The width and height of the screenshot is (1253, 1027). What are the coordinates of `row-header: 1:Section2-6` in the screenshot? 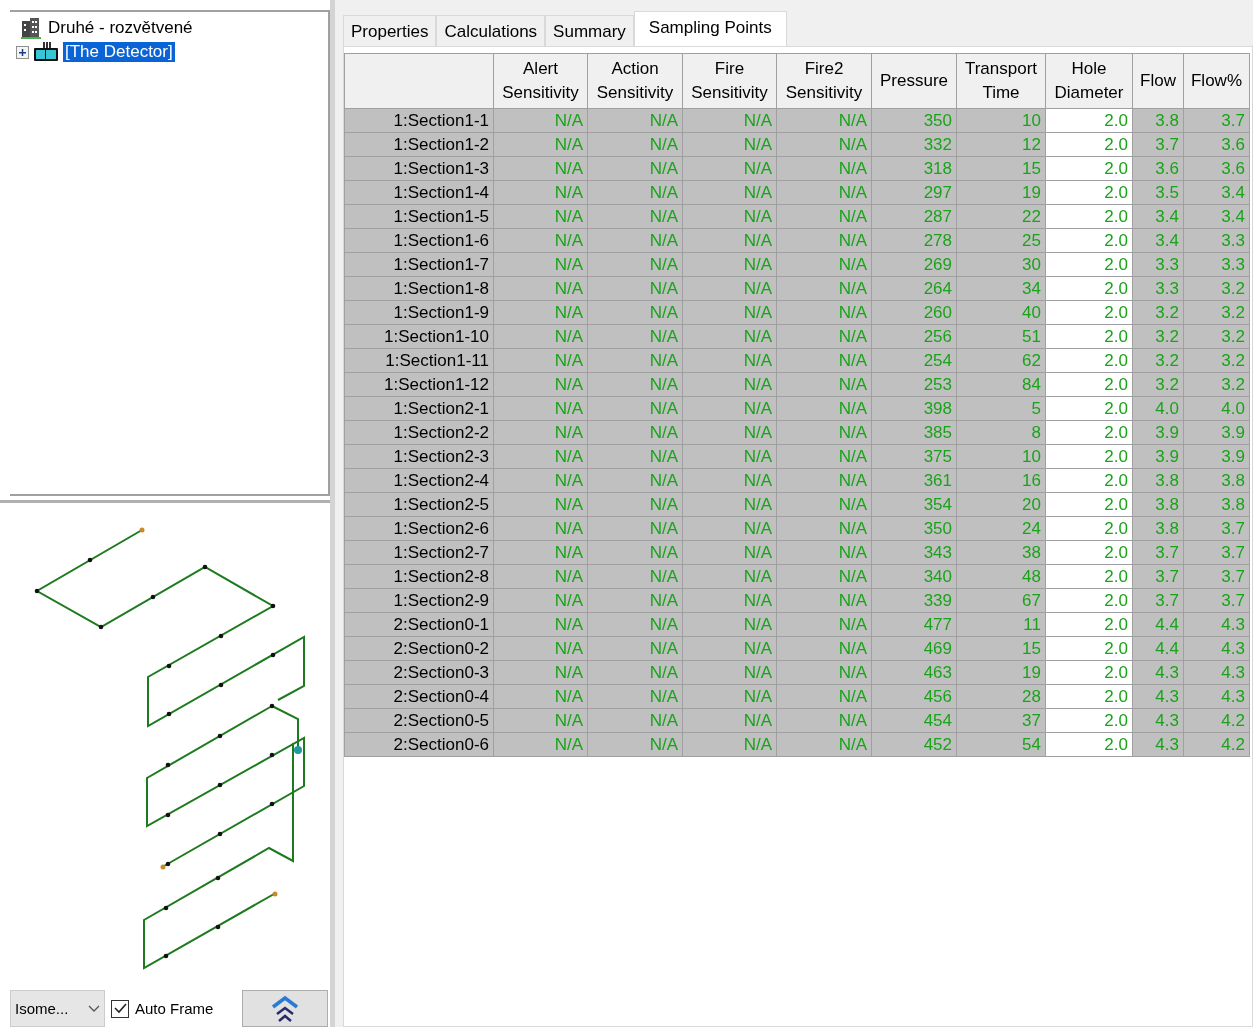 It's located at (419, 528).